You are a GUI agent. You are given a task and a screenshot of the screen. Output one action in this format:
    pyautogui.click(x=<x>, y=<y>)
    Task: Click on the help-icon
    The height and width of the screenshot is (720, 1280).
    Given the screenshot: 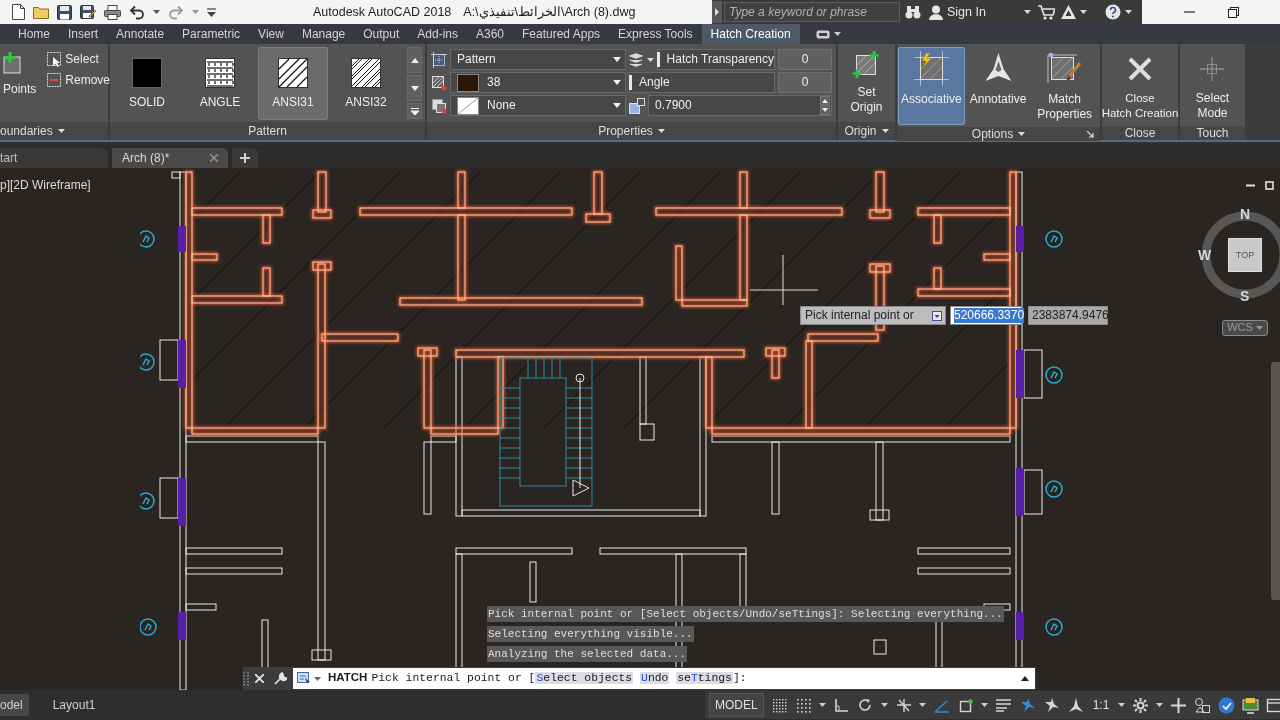 What is the action you would take?
    pyautogui.click(x=1112, y=12)
    